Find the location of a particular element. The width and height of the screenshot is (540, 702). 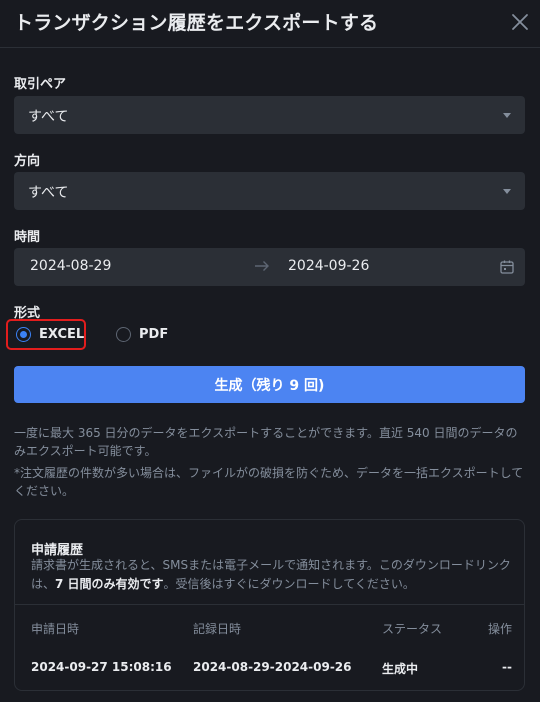

history-desc-text-end: 。受信後はすぐにダウンロードしてください。 is located at coordinates (289, 584).